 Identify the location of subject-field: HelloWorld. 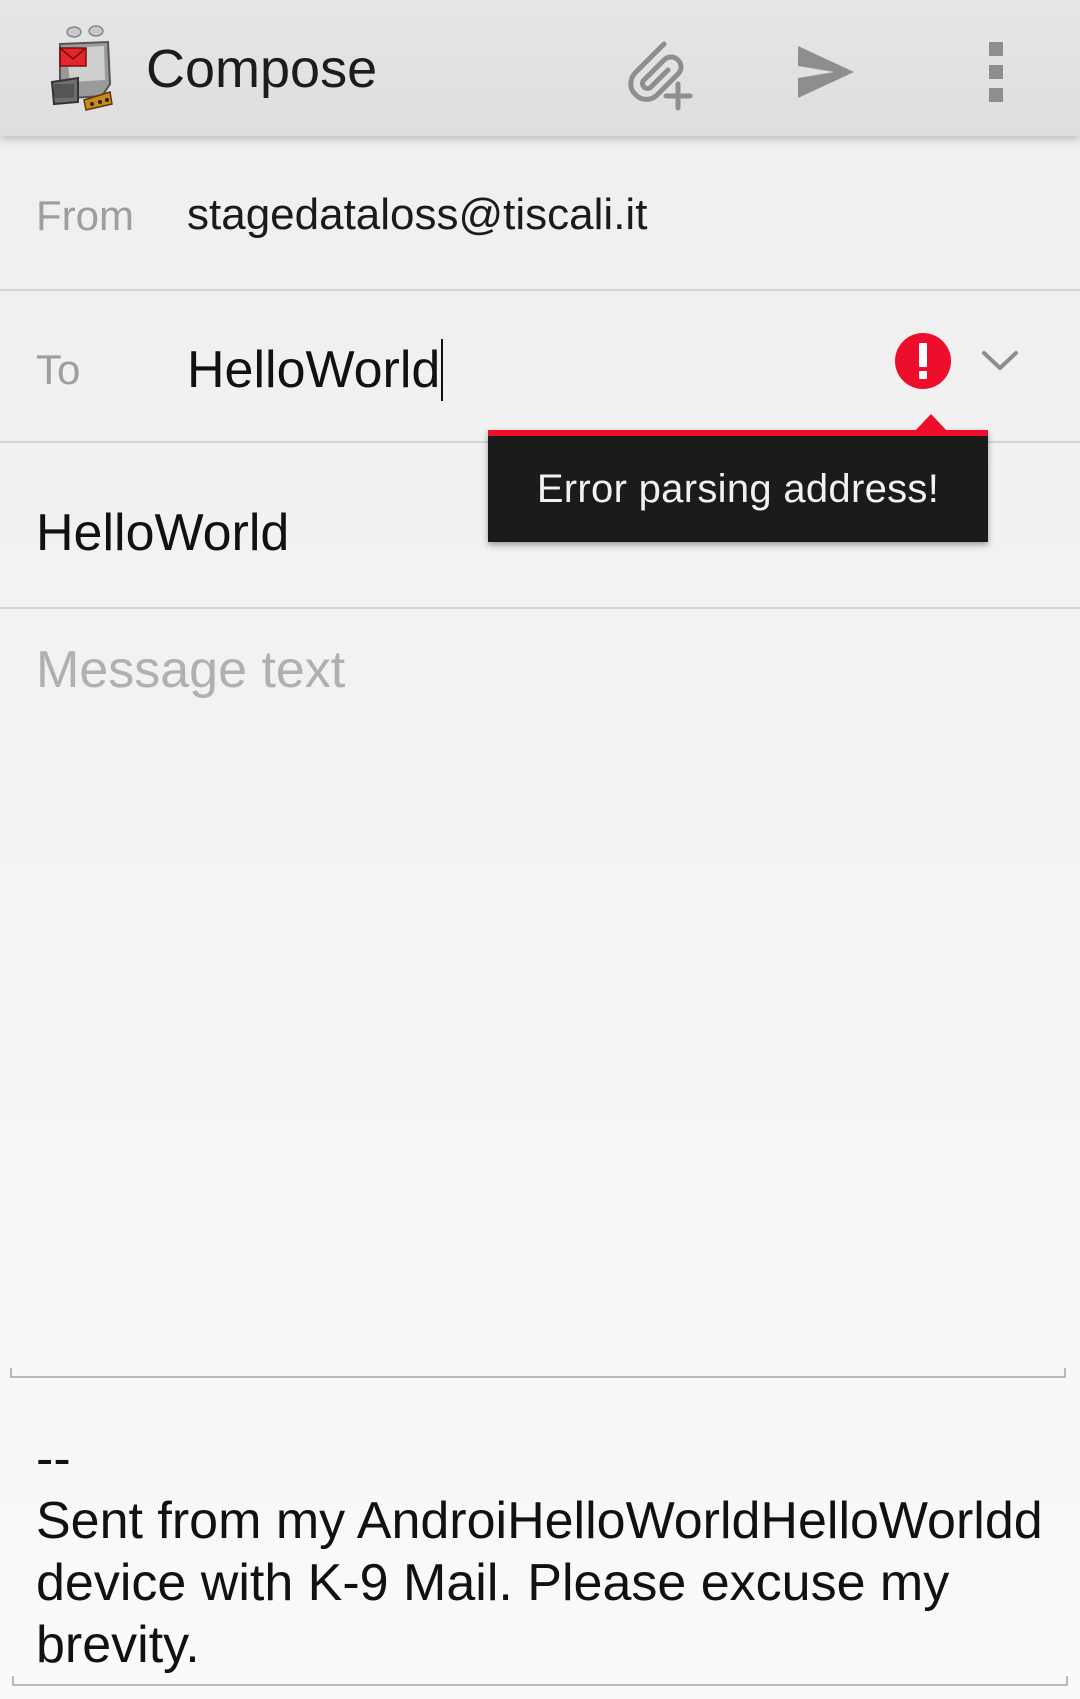
(162, 533).